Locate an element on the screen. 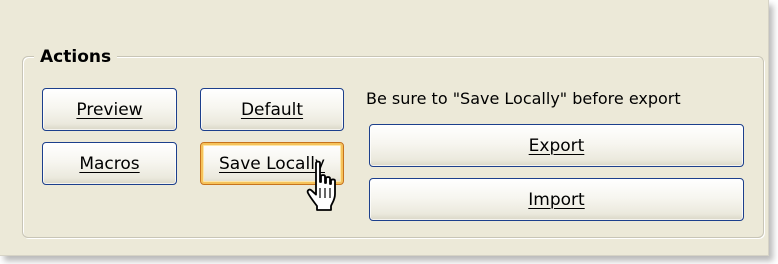 The height and width of the screenshot is (264, 778). import-button-label: Import is located at coordinates (556, 199).